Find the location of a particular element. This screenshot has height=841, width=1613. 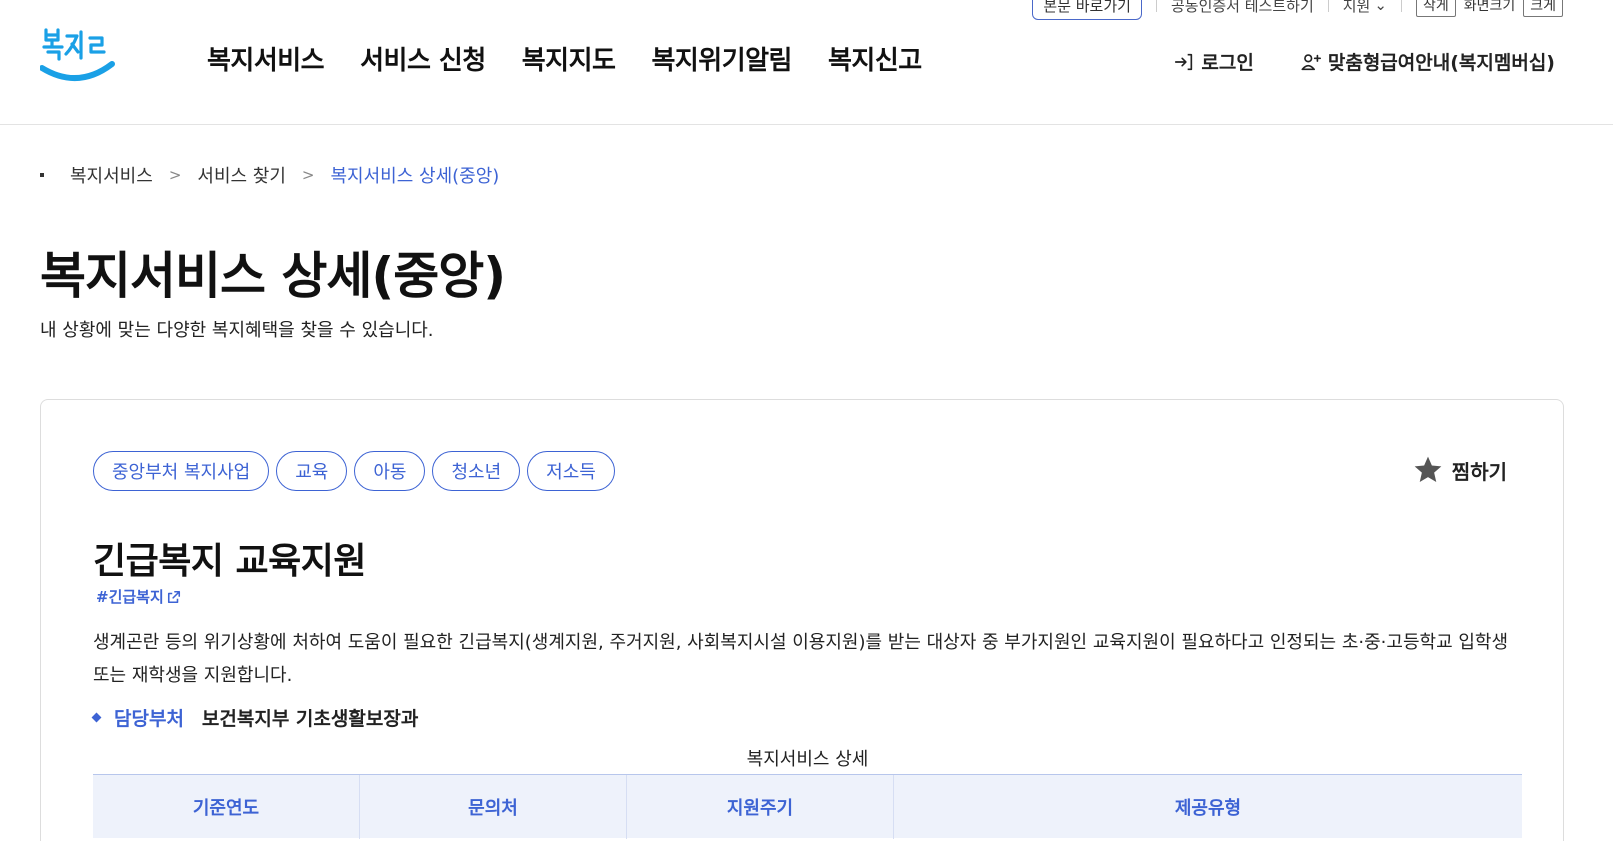

public-cert-test-link: 공동인증서 테스트하기 is located at coordinates (1242, 8).